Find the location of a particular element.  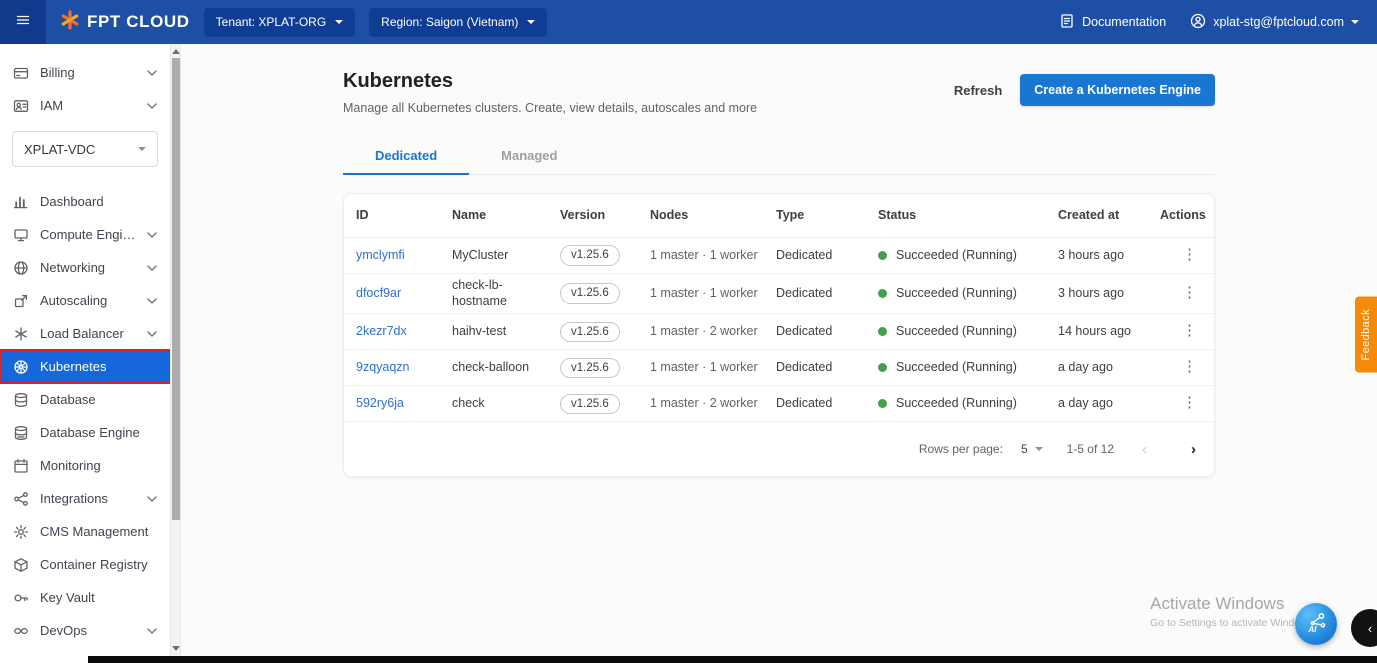

pagination-prev-button: ‹ is located at coordinates (1144, 449).